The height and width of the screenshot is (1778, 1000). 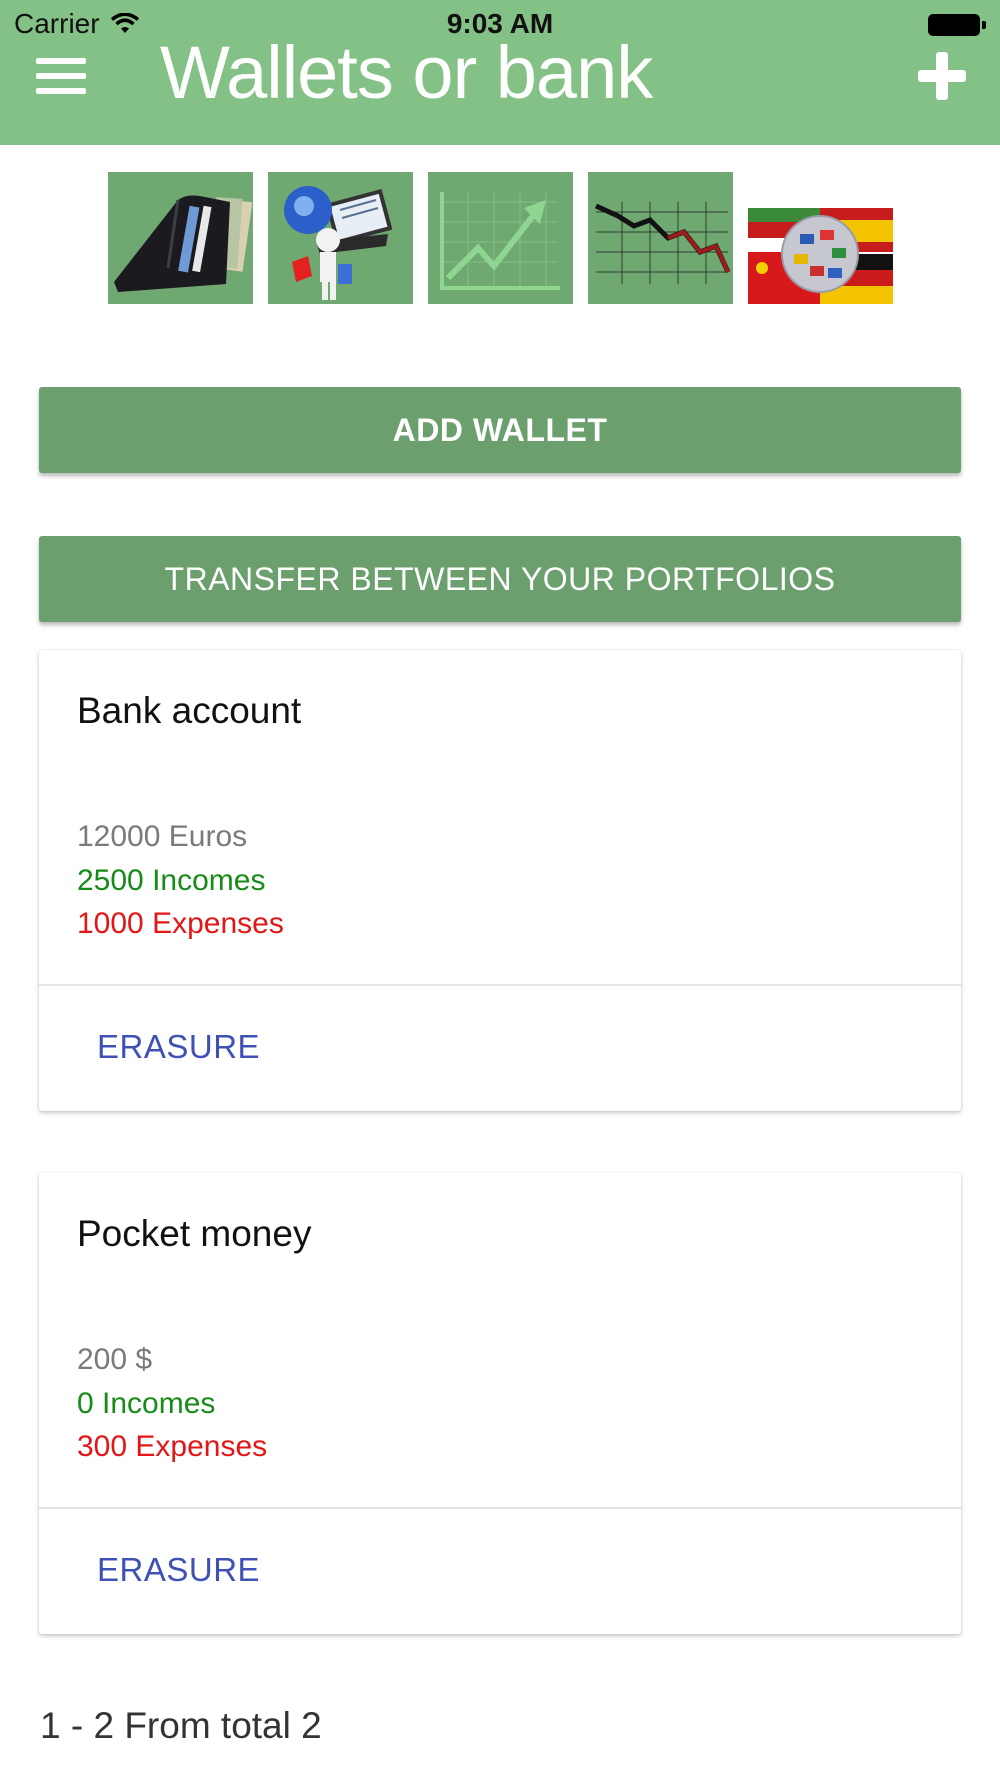 What do you see at coordinates (171, 880) in the screenshot?
I see `wallet-incomes: 2500 Incomes` at bounding box center [171, 880].